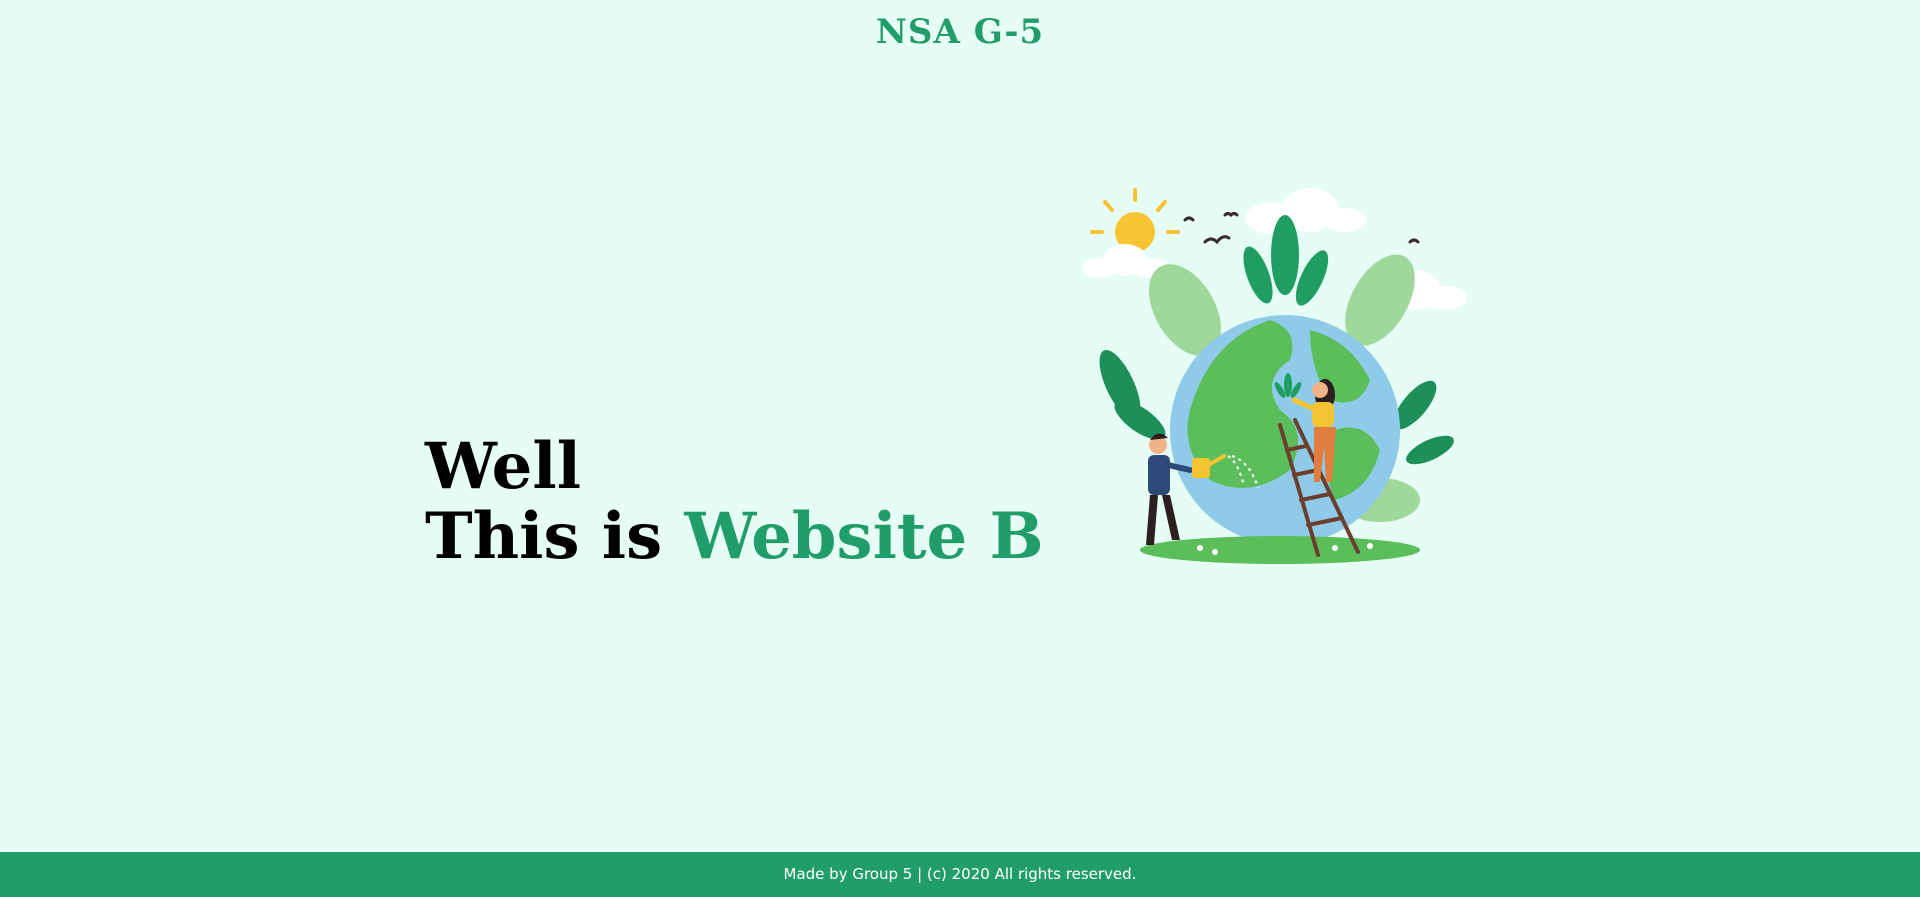 The width and height of the screenshot is (1920, 897). I want to click on ground-icon, so click(1280, 550).